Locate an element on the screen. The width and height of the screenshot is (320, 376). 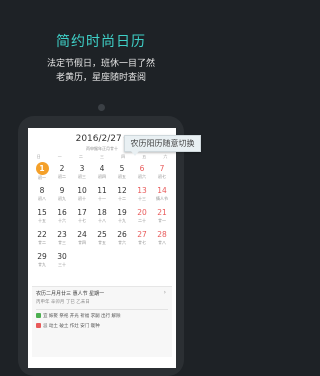
day-number: 3 is located at coordinates (82, 168).